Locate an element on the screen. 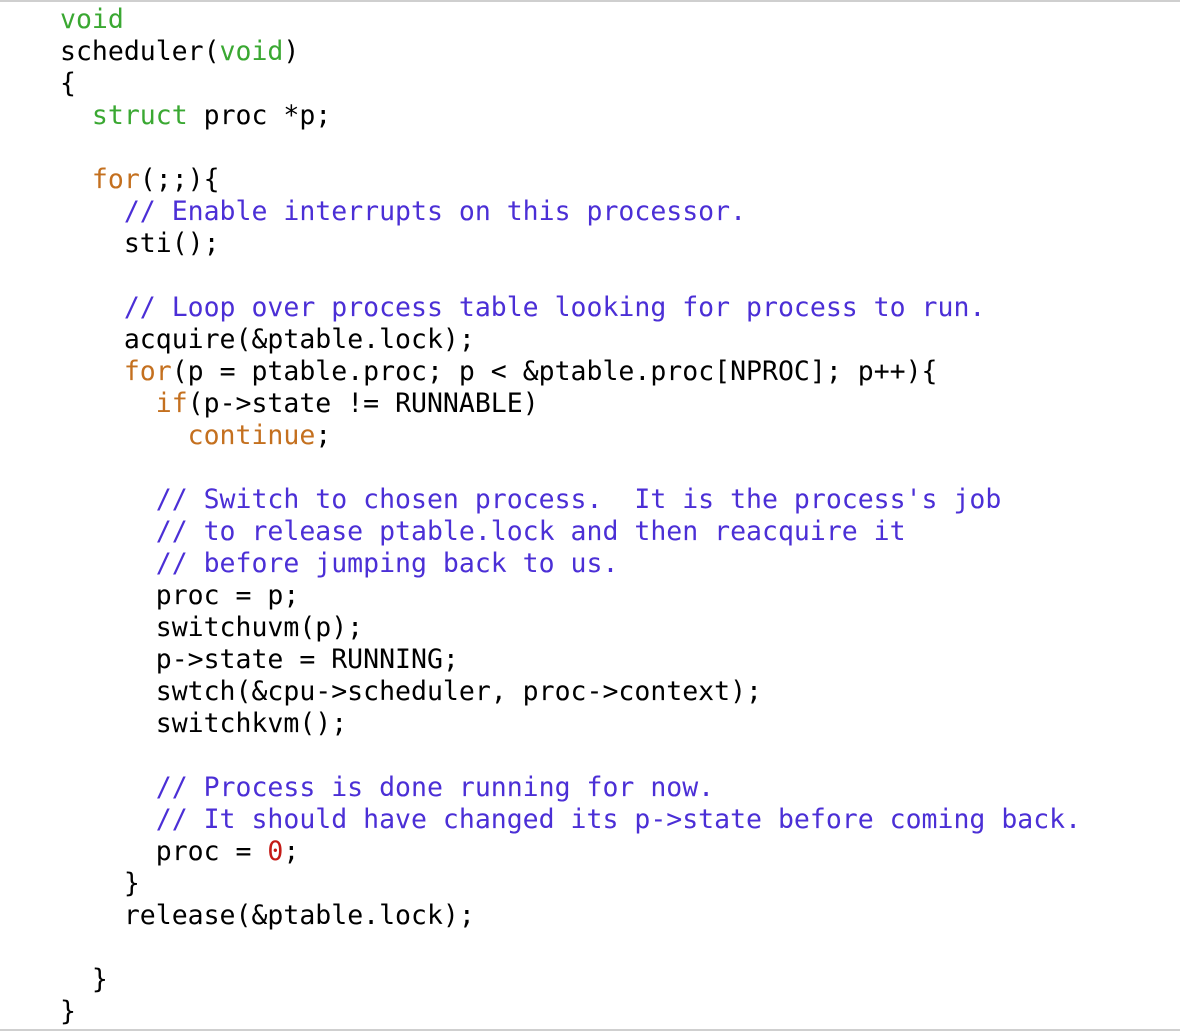 The width and height of the screenshot is (1180, 1032). control-keyword: if is located at coordinates (171, 403).